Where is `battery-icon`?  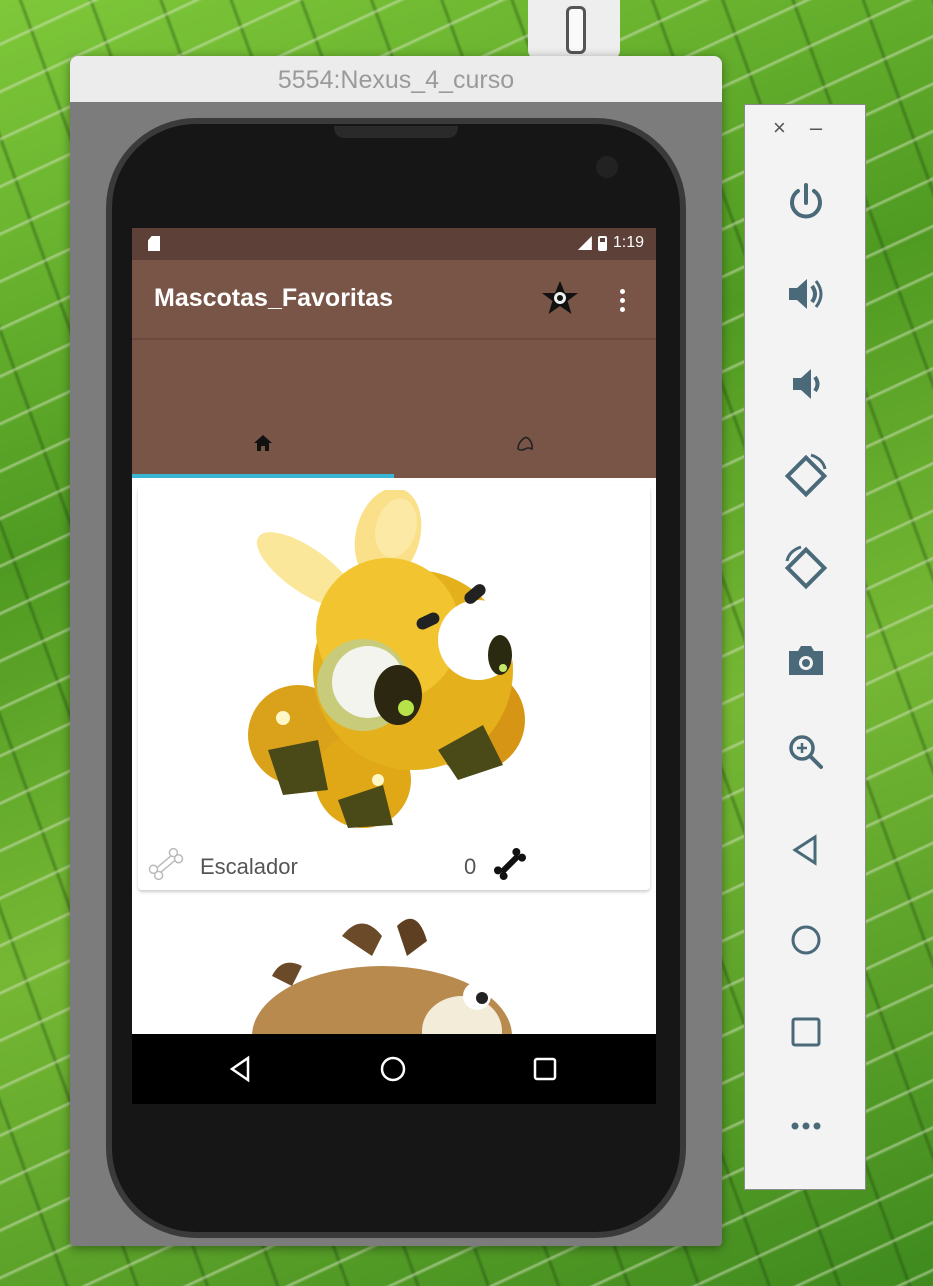 battery-icon is located at coordinates (602, 243).